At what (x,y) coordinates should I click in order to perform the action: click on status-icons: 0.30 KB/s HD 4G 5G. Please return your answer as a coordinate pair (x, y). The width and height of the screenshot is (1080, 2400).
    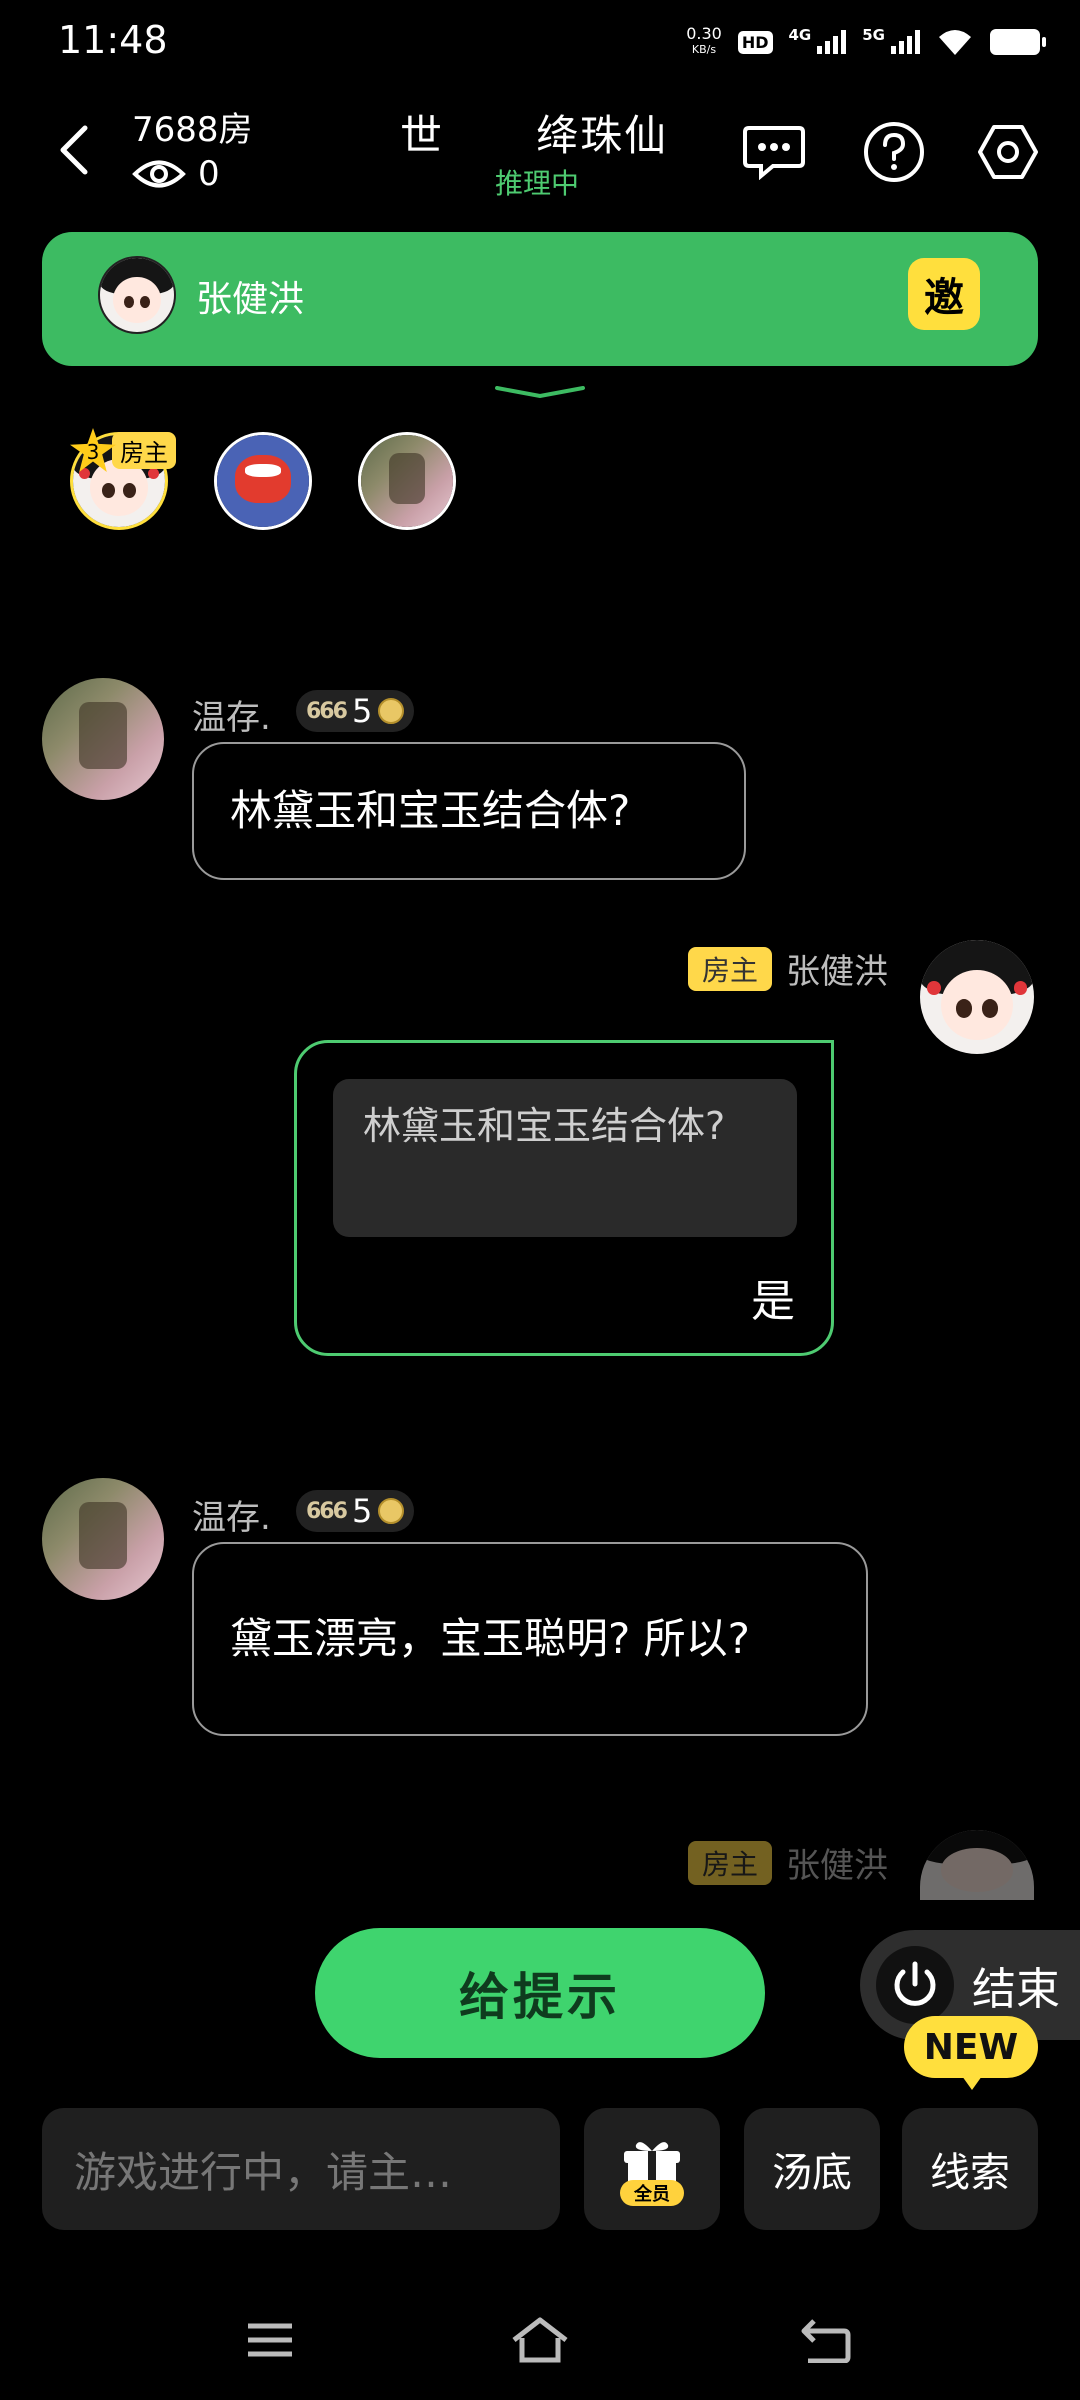
    Looking at the image, I should click on (866, 42).